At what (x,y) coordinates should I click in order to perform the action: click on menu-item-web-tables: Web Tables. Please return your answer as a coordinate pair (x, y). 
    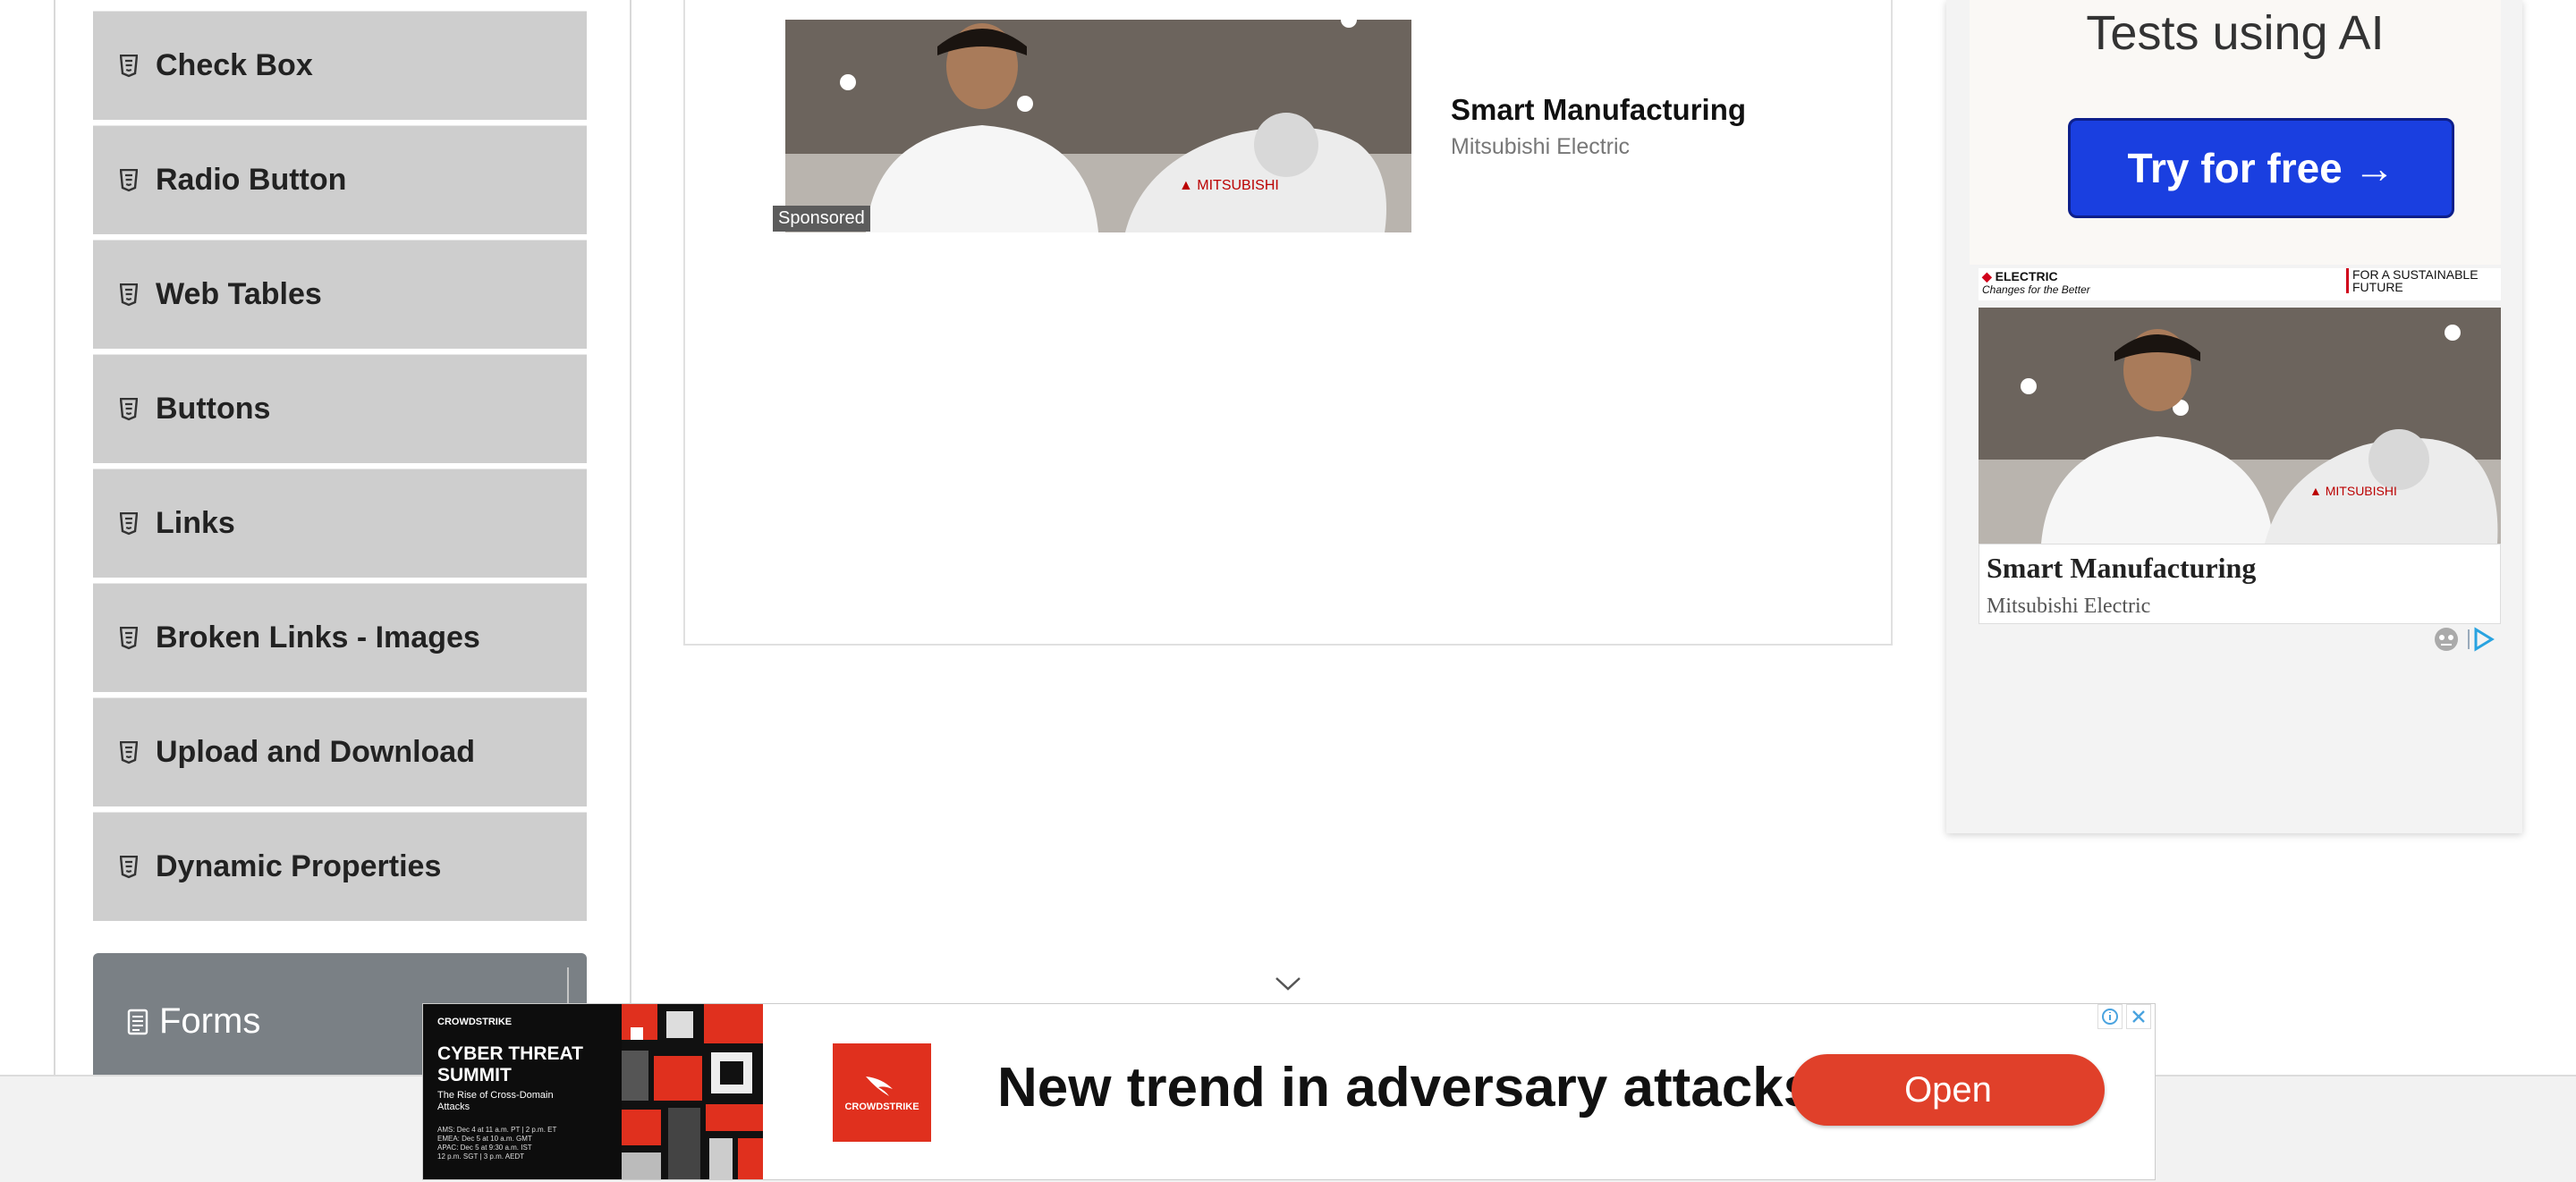
    Looking at the image, I should click on (340, 294).